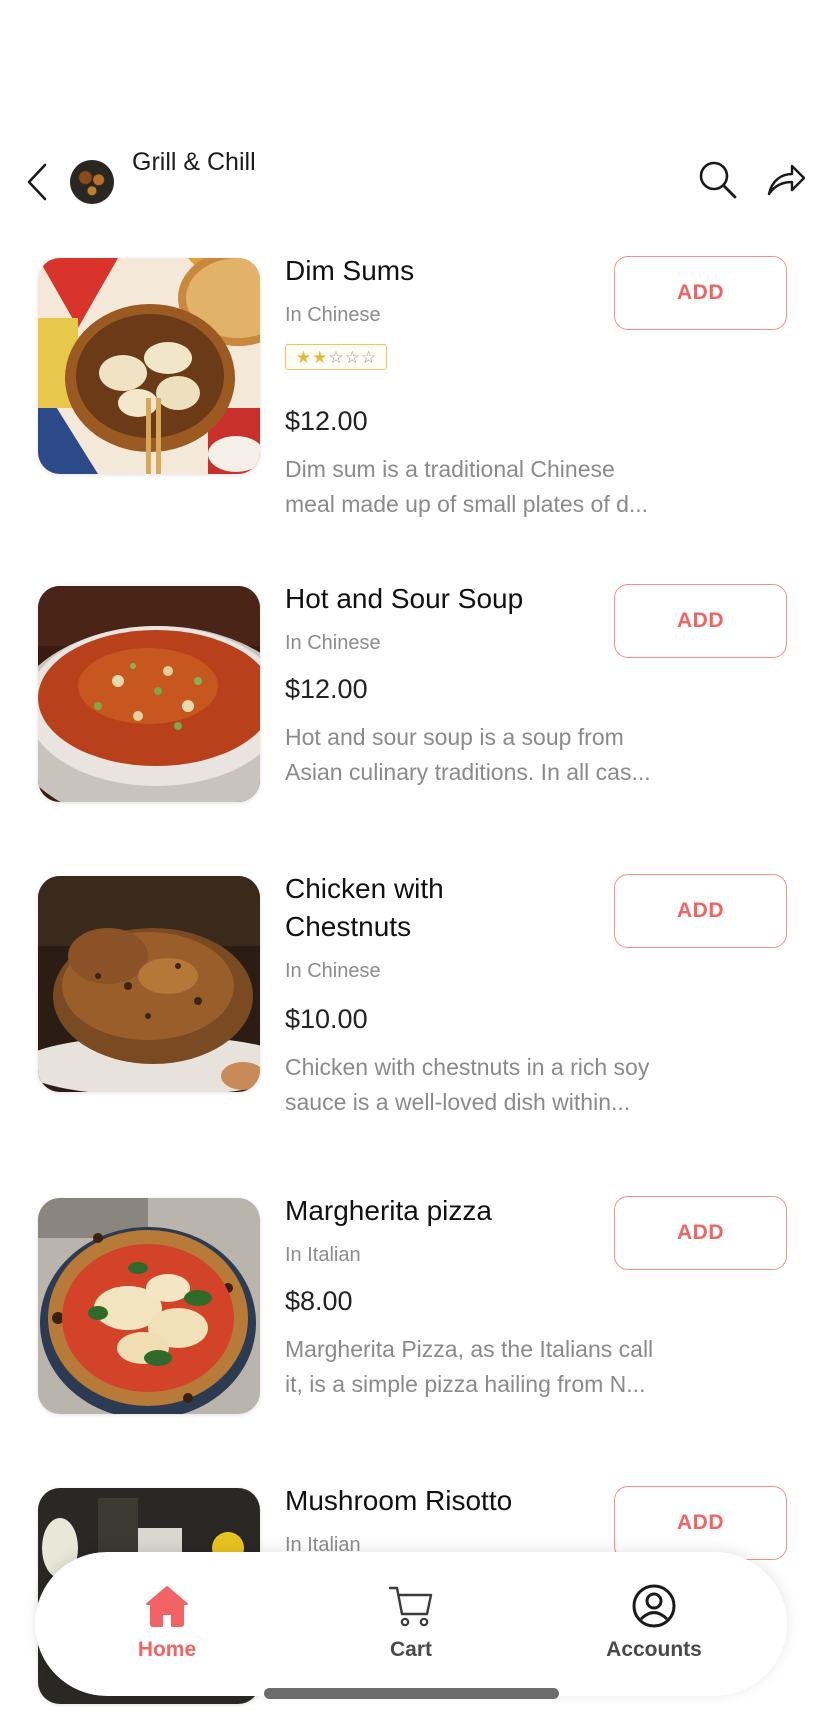 The image size is (822, 1717). Describe the element at coordinates (350, 270) in the screenshot. I see `item-name: Dim Sums` at that location.